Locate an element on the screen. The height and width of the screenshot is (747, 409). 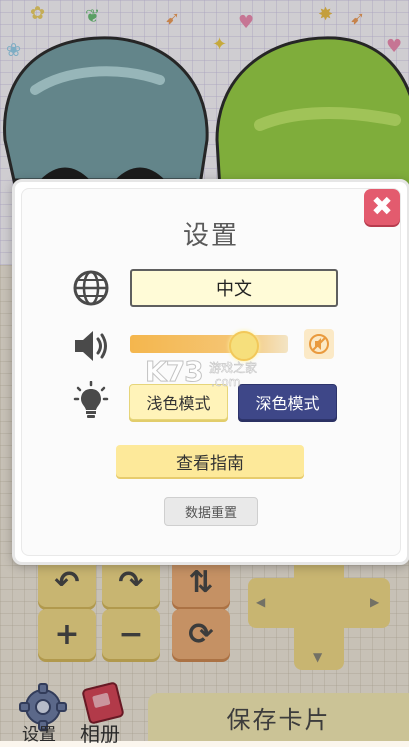
reset-data-button: 数据重置 is located at coordinates (211, 511).